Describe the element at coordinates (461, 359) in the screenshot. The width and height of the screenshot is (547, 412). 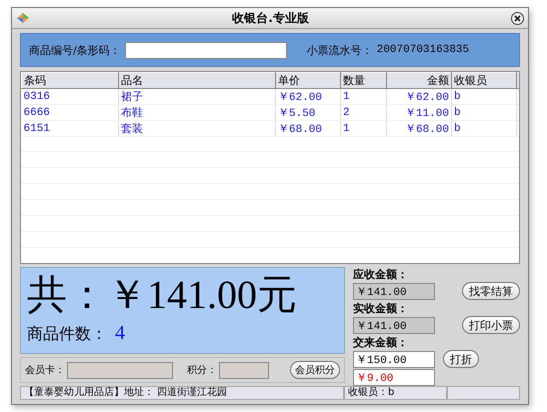
I see `action-button: 打折` at that location.